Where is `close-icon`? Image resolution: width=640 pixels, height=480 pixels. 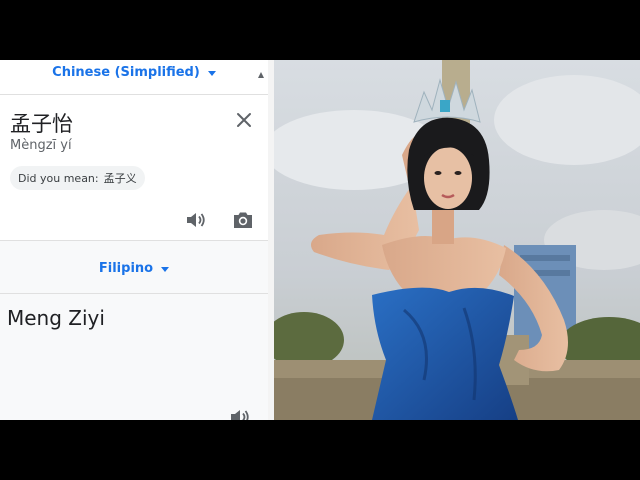 close-icon is located at coordinates (244, 120).